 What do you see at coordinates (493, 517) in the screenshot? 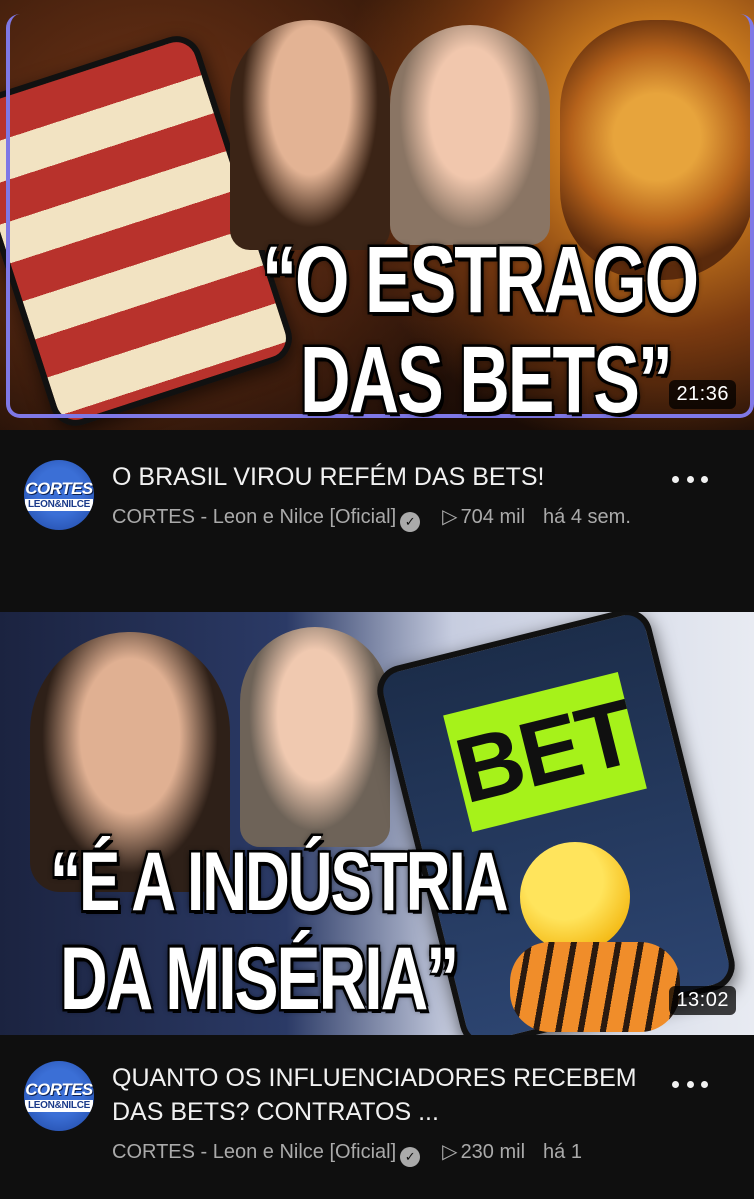
I see `view-count: 704 mil` at bounding box center [493, 517].